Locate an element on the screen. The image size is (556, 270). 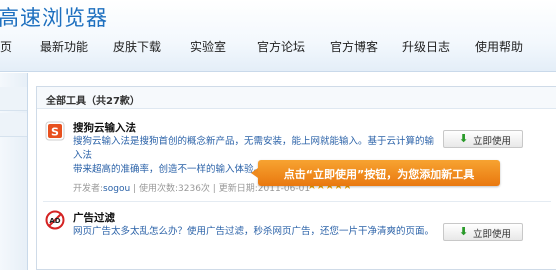
developer-name: sogou is located at coordinates (117, 189).